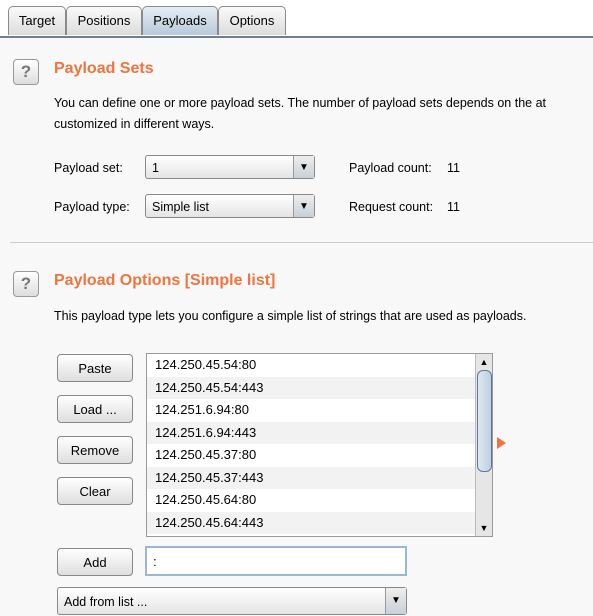  What do you see at coordinates (104, 68) in the screenshot?
I see `section-title: Payload Sets` at bounding box center [104, 68].